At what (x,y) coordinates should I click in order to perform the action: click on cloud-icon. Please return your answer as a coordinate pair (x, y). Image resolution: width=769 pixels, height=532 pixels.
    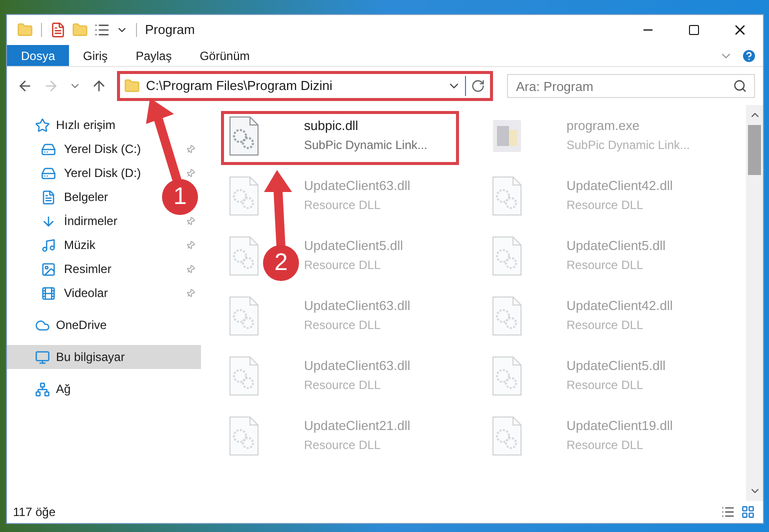
    Looking at the image, I should click on (42, 325).